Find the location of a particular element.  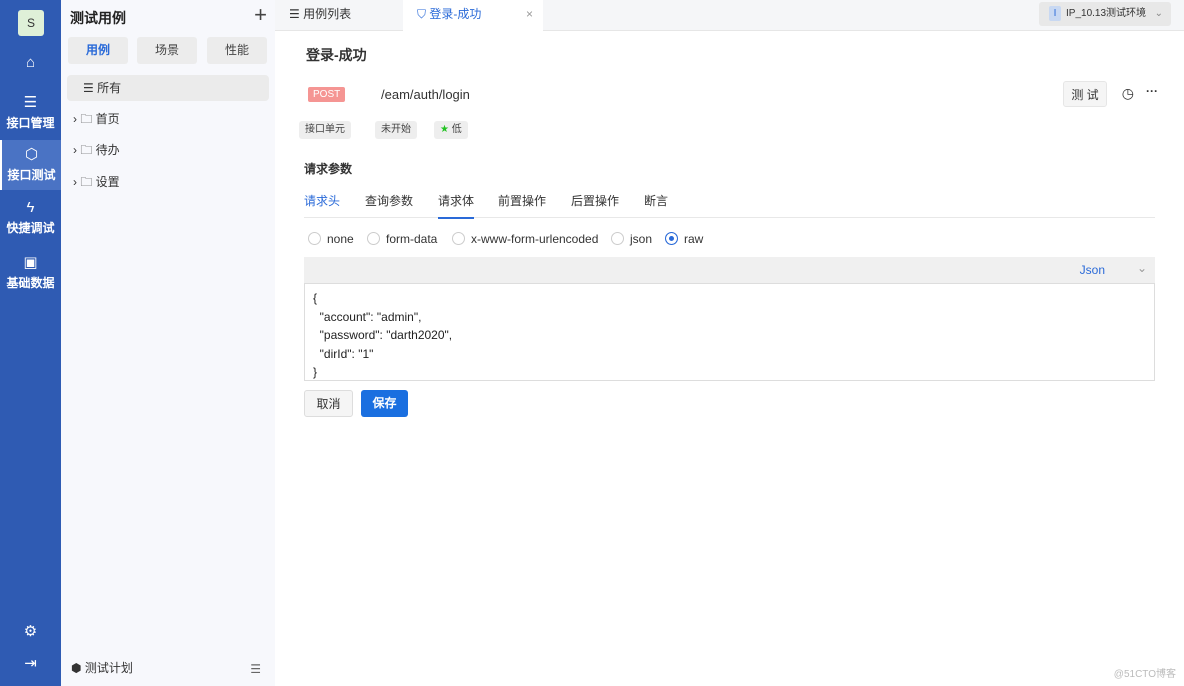

tab-login-success: ⛉ 登录-成功 × is located at coordinates (473, 15).